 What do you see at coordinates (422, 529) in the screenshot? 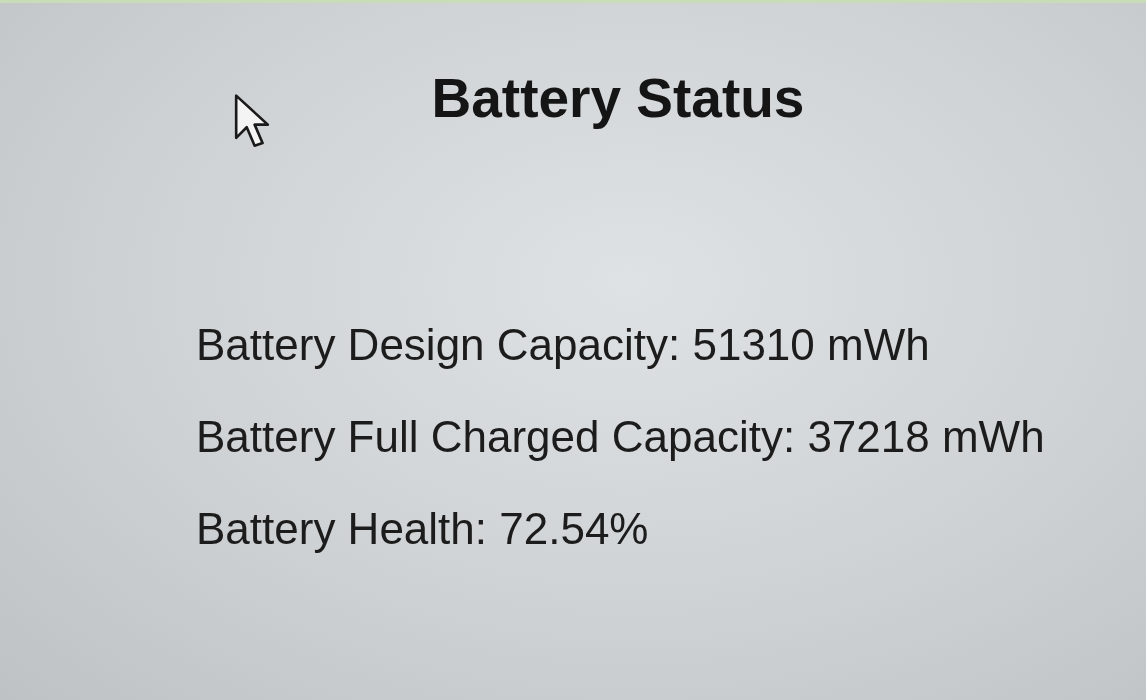
I see `status-line: Battery Health: 72.54%` at bounding box center [422, 529].